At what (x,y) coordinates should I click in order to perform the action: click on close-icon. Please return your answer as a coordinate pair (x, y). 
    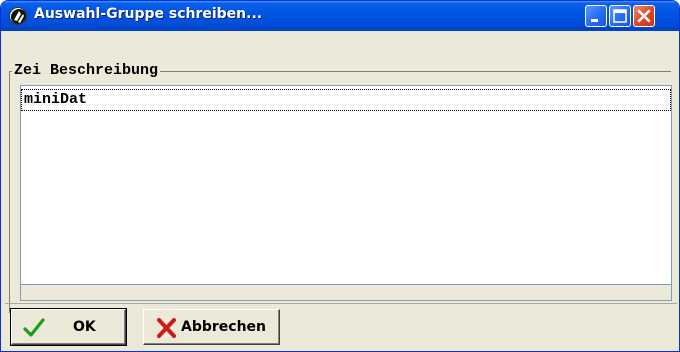
    Looking at the image, I should click on (644, 16).